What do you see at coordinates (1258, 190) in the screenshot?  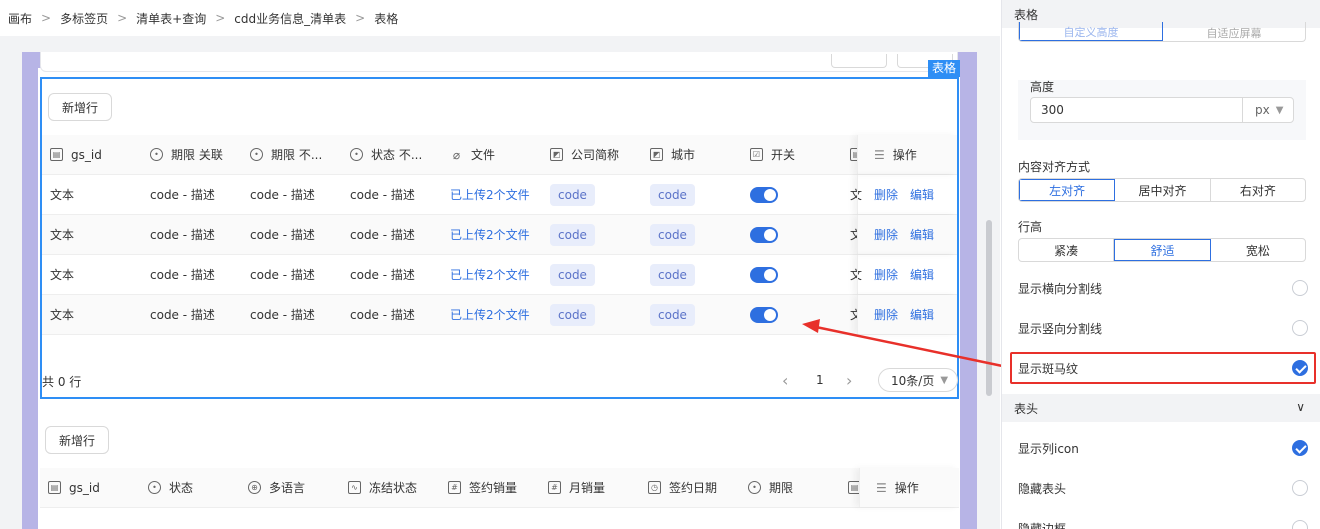 I see `align-right-option: 右对齐` at bounding box center [1258, 190].